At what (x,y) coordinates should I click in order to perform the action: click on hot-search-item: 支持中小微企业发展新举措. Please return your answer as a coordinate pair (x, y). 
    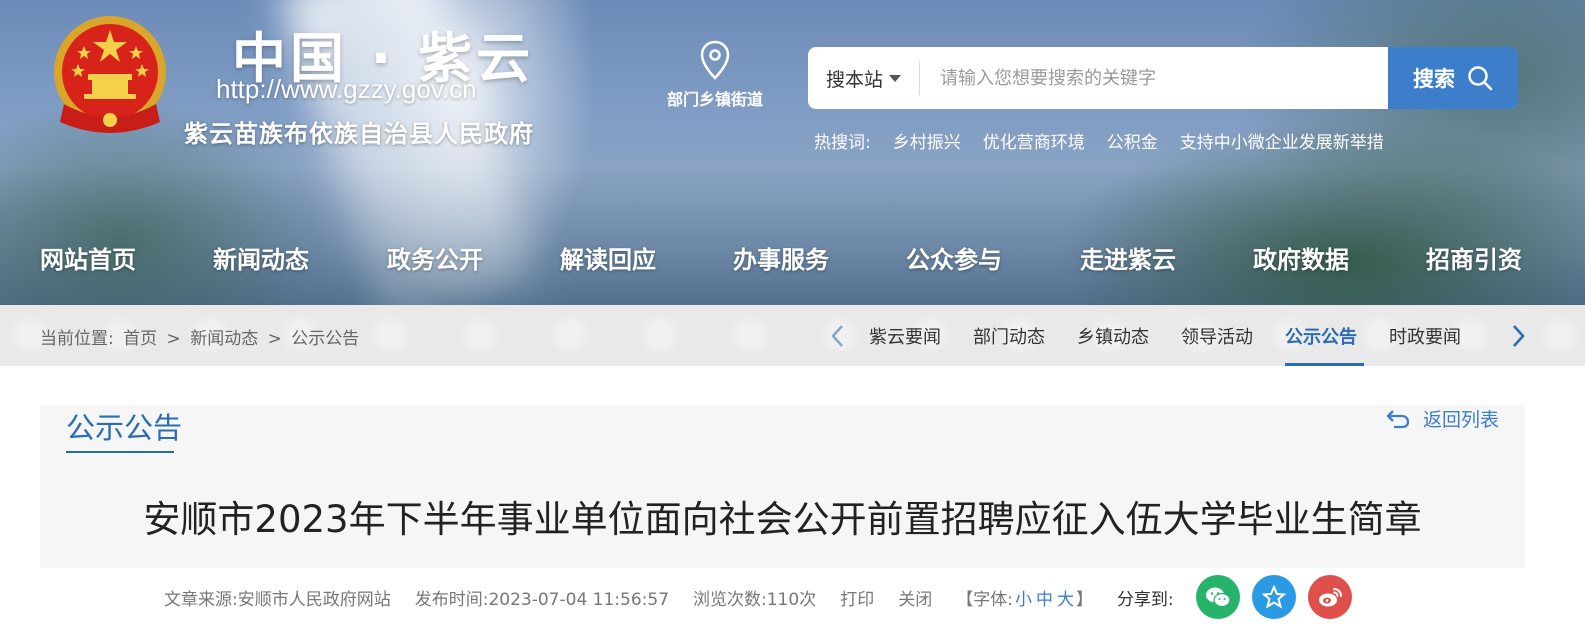
    Looking at the image, I should click on (1282, 140).